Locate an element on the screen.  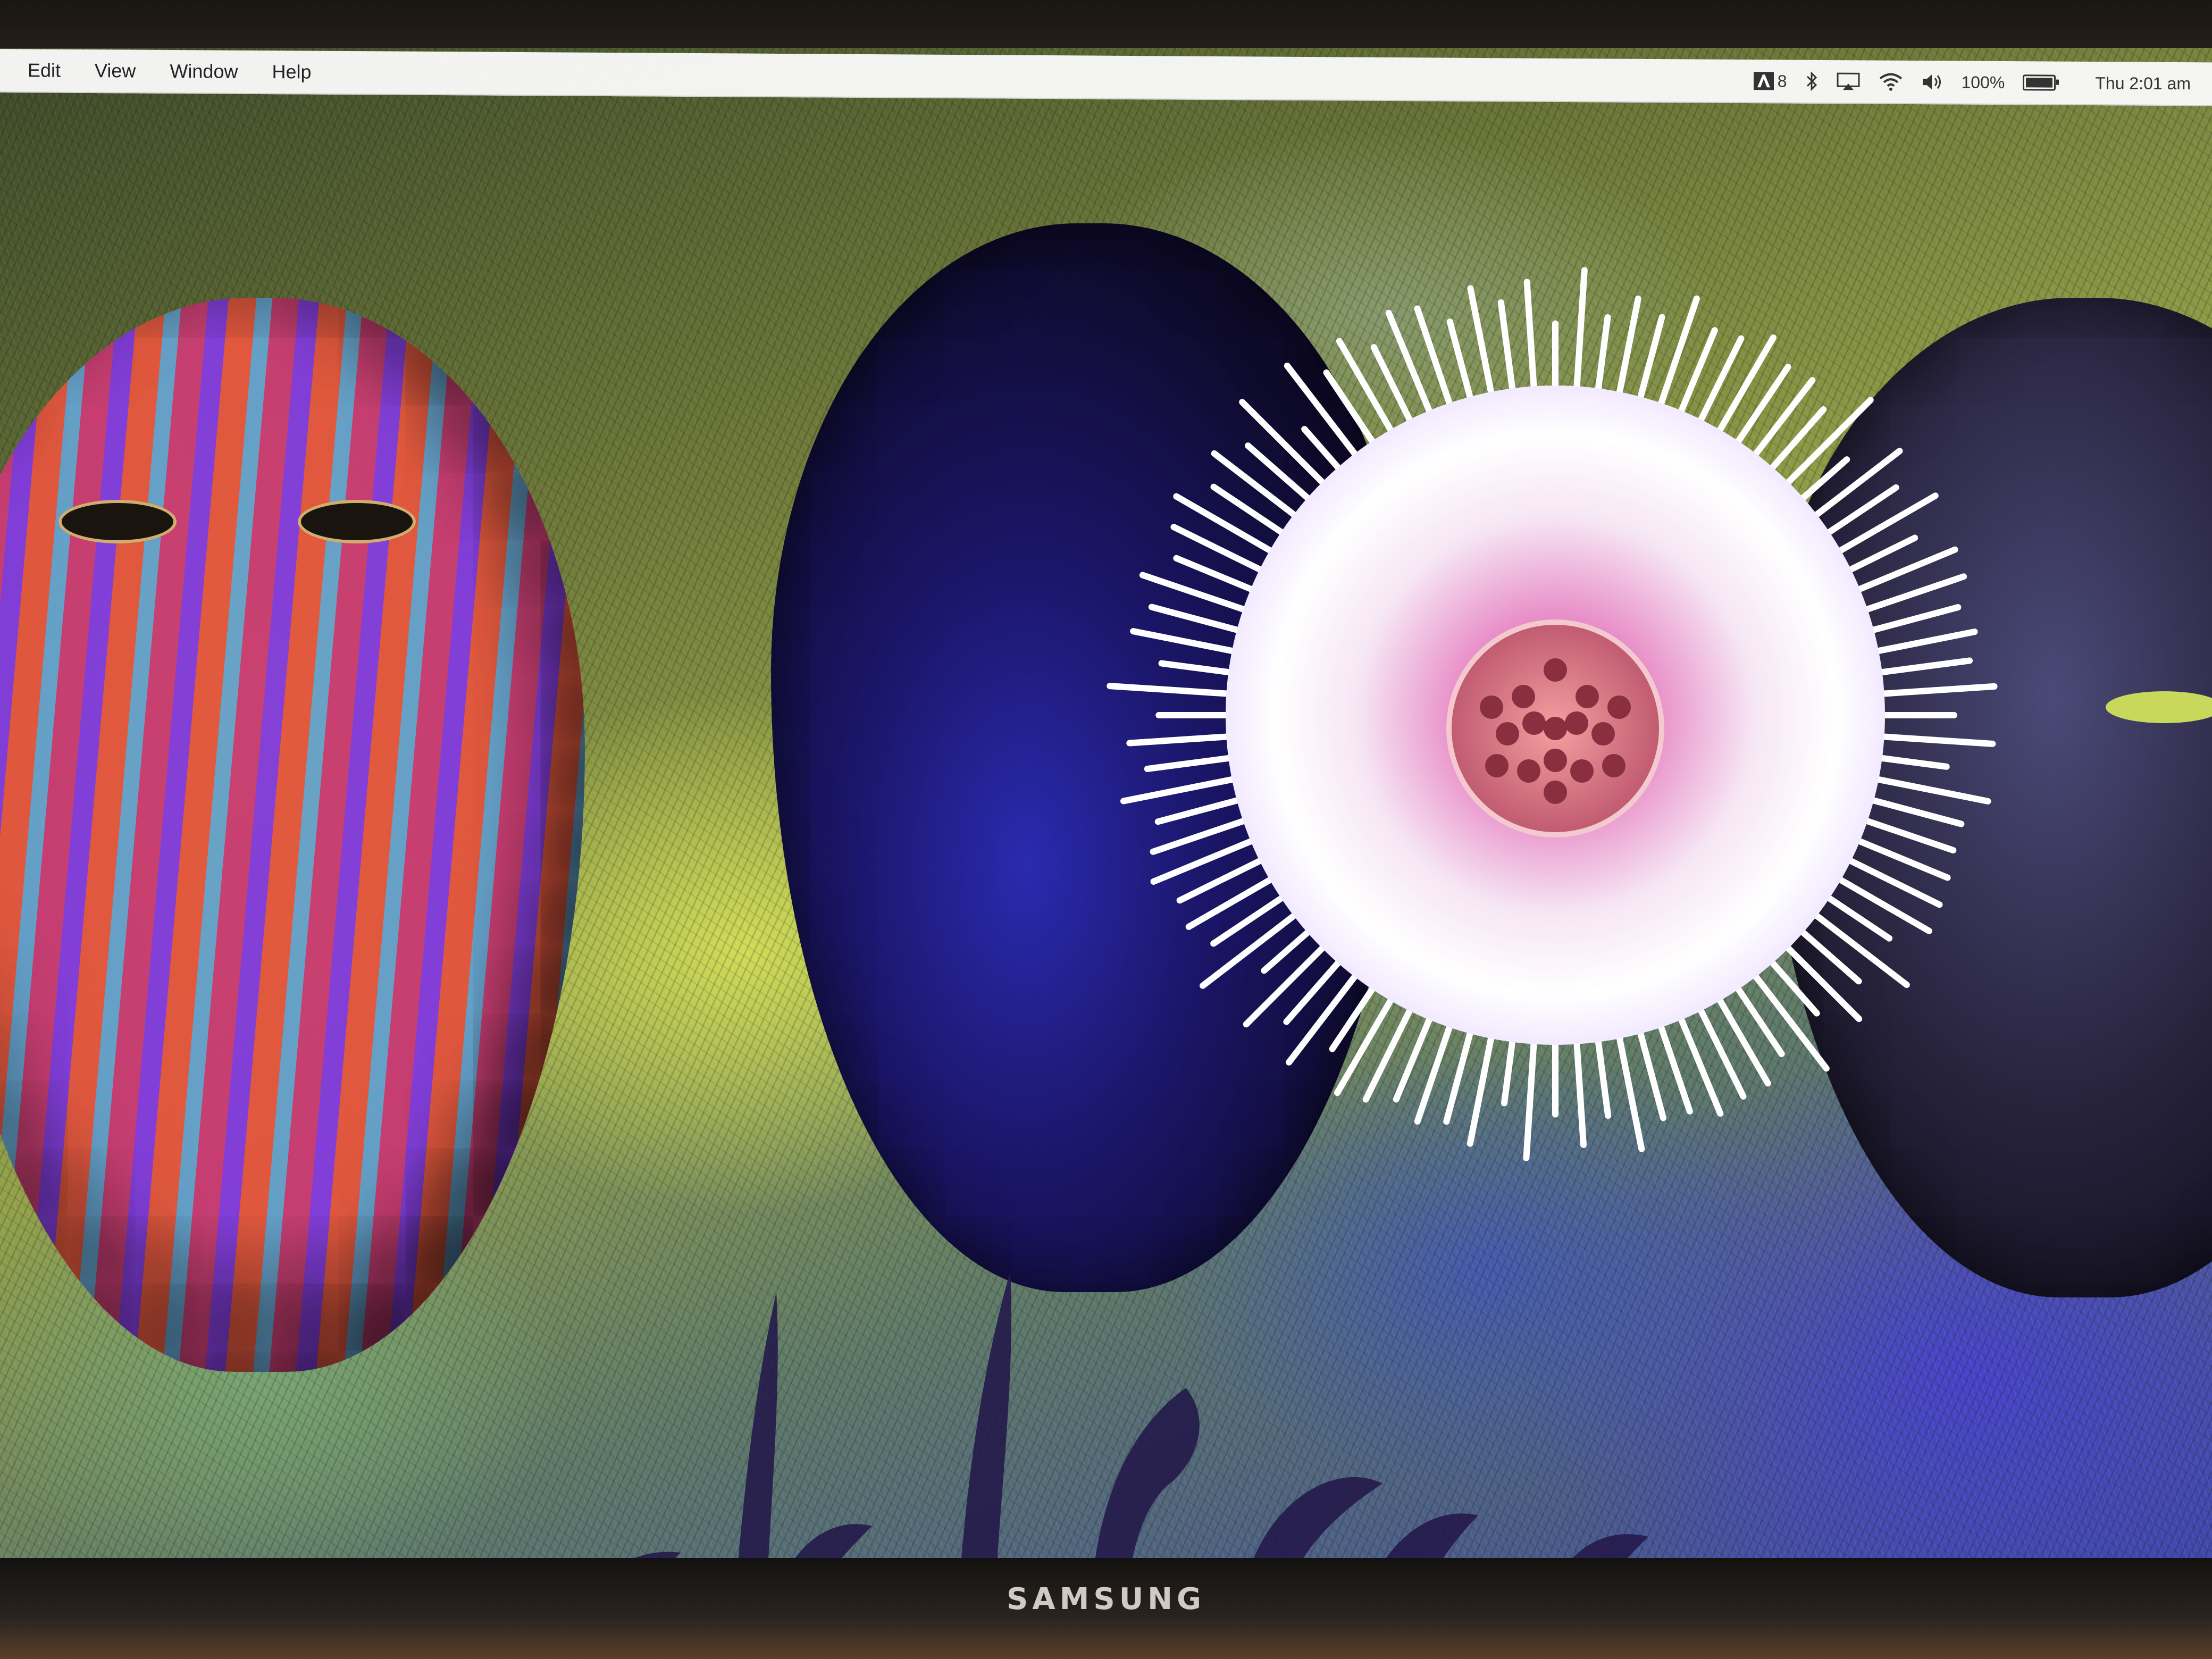
battery-fill is located at coordinates (2039, 83).